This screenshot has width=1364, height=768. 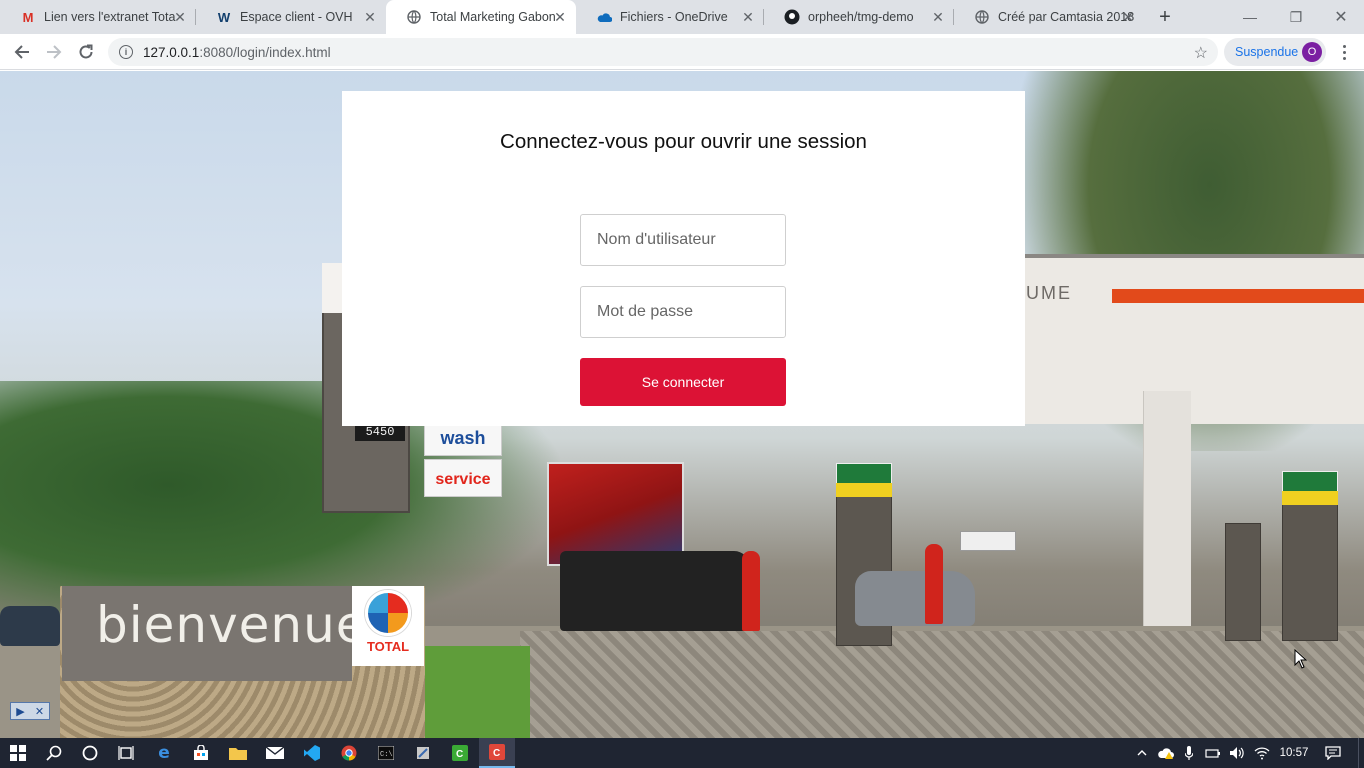 I want to click on ovh-icon: W, so click(x=224, y=17).